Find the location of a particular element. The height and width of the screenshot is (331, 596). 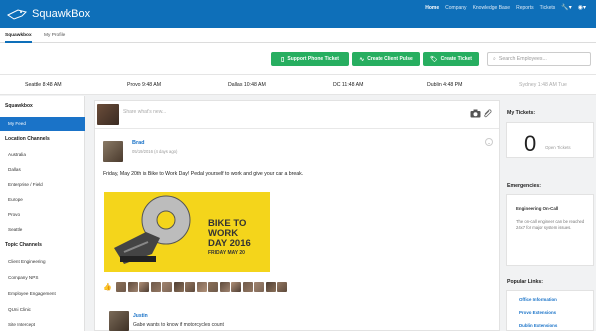

post-author-avatar is located at coordinates (113, 151).